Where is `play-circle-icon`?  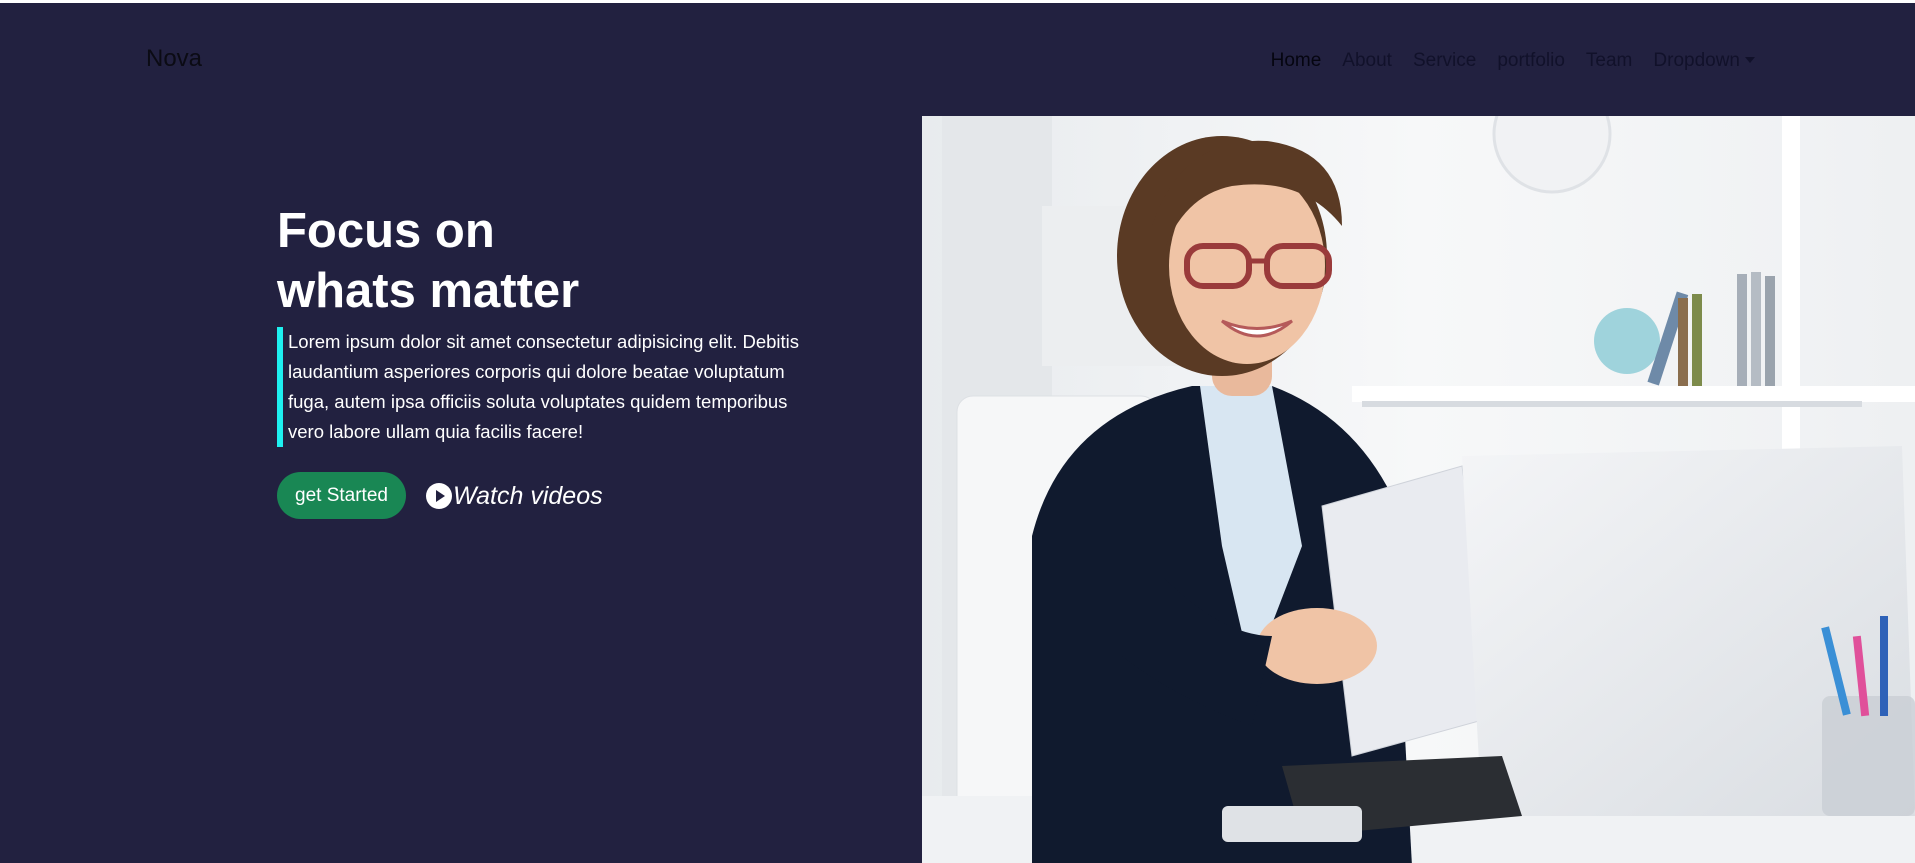
play-circle-icon is located at coordinates (439, 496).